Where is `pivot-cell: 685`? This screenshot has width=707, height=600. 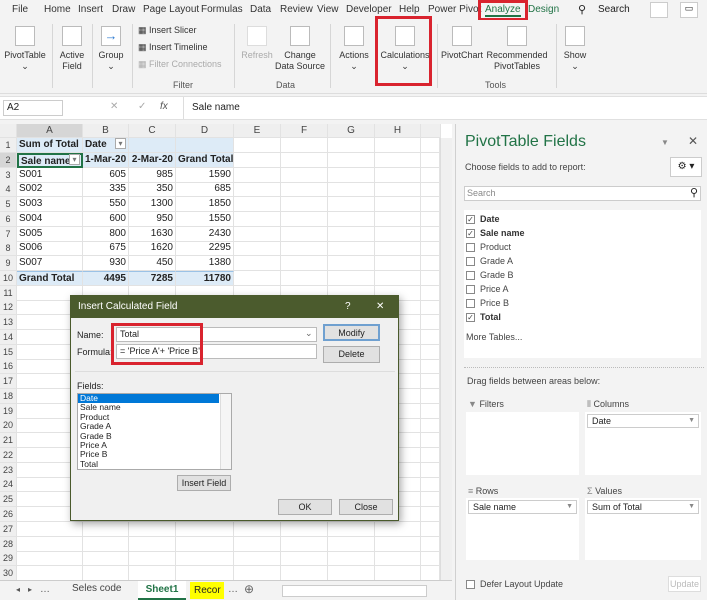
pivot-cell: 685 is located at coordinates (205, 190).